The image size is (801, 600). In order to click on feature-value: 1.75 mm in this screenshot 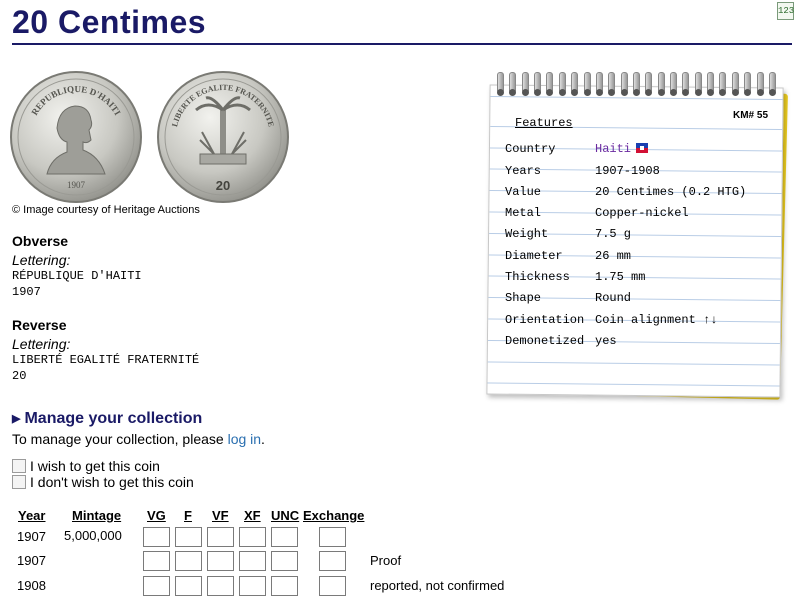, I will do `click(620, 277)`.